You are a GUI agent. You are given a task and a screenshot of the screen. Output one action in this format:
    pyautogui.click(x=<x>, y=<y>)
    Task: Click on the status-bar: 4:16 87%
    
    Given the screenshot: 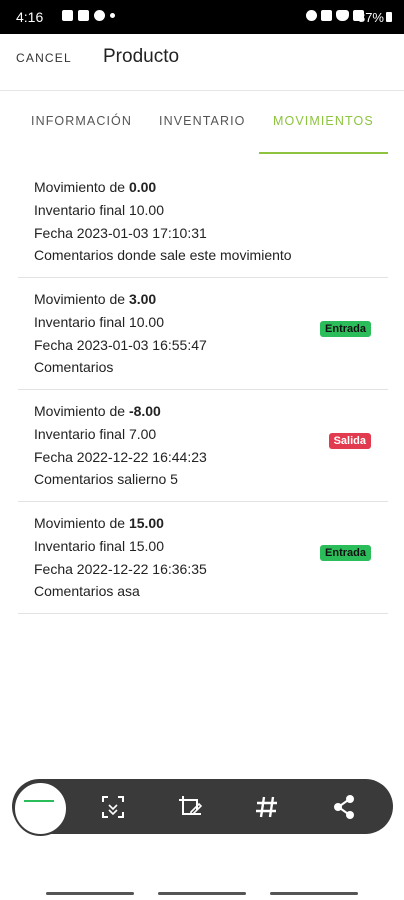 What is the action you would take?
    pyautogui.click(x=202, y=17)
    